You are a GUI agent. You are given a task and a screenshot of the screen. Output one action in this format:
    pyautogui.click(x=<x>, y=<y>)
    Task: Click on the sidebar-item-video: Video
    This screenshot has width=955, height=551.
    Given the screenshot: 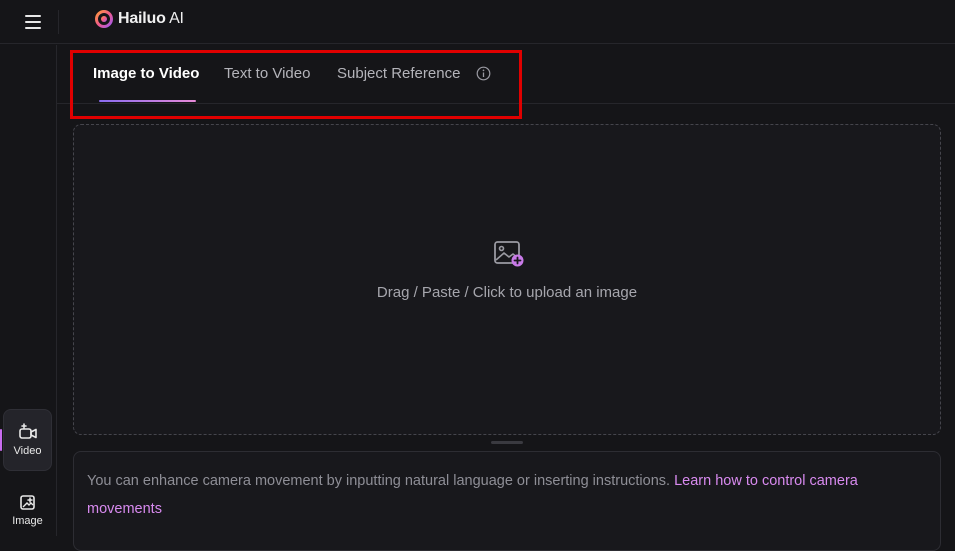 What is the action you would take?
    pyautogui.click(x=27, y=440)
    